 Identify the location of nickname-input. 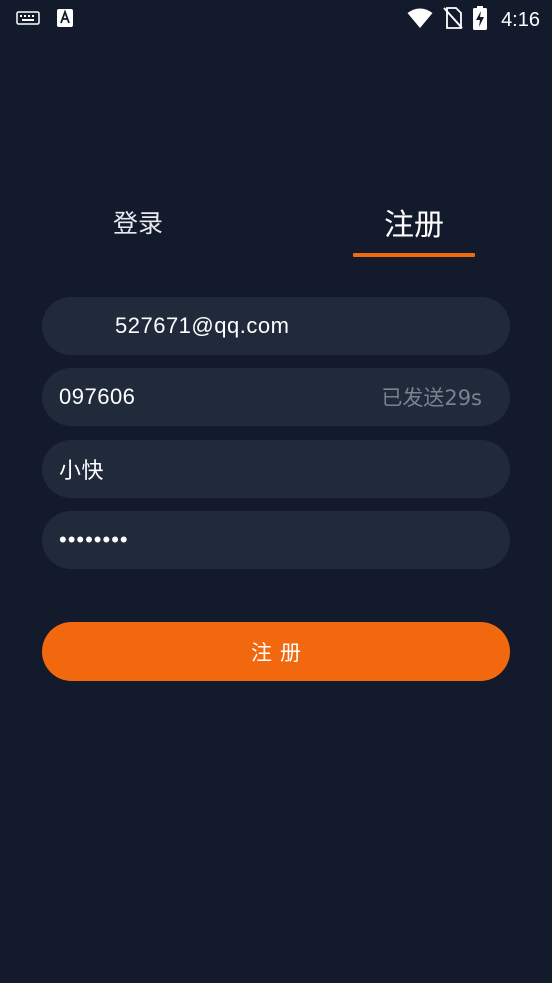
(284, 469).